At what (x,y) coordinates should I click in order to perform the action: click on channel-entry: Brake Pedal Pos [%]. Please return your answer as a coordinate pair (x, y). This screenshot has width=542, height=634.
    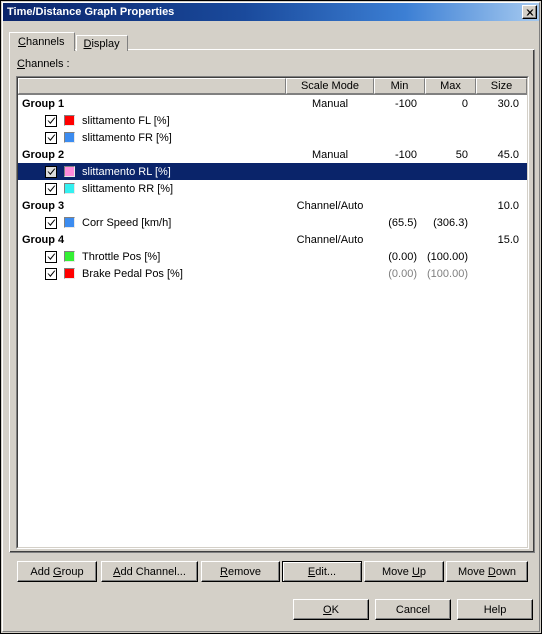
    Looking at the image, I should click on (114, 273).